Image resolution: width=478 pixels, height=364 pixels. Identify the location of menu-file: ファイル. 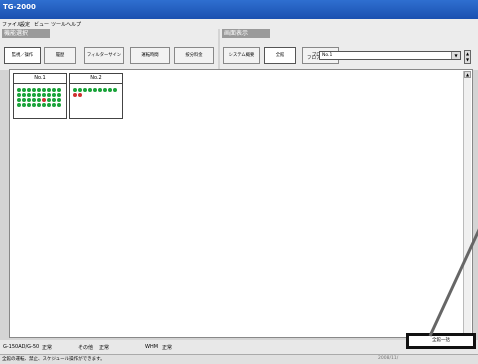
(12, 24).